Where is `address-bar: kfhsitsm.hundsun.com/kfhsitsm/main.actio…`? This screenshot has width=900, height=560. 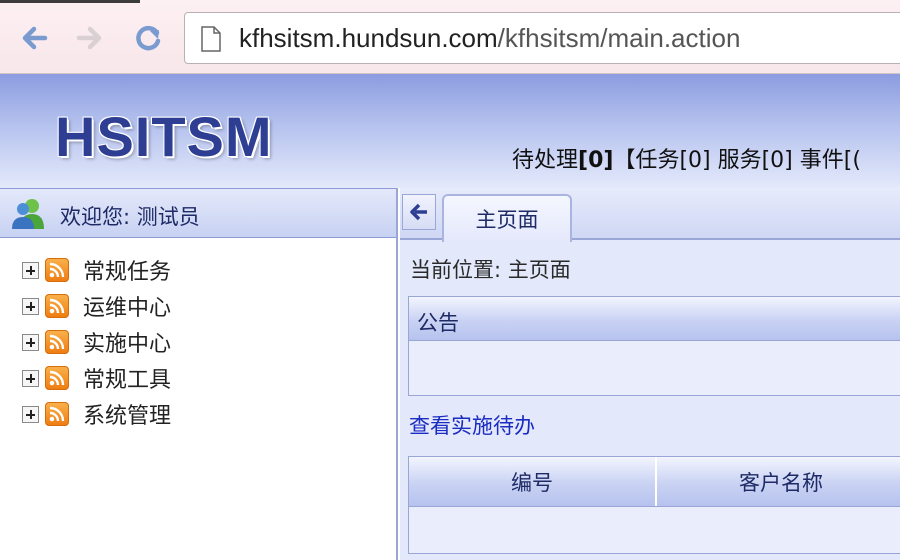
address-bar: kfhsitsm.hundsun.com/kfhsitsm/main.actio… is located at coordinates (542, 38).